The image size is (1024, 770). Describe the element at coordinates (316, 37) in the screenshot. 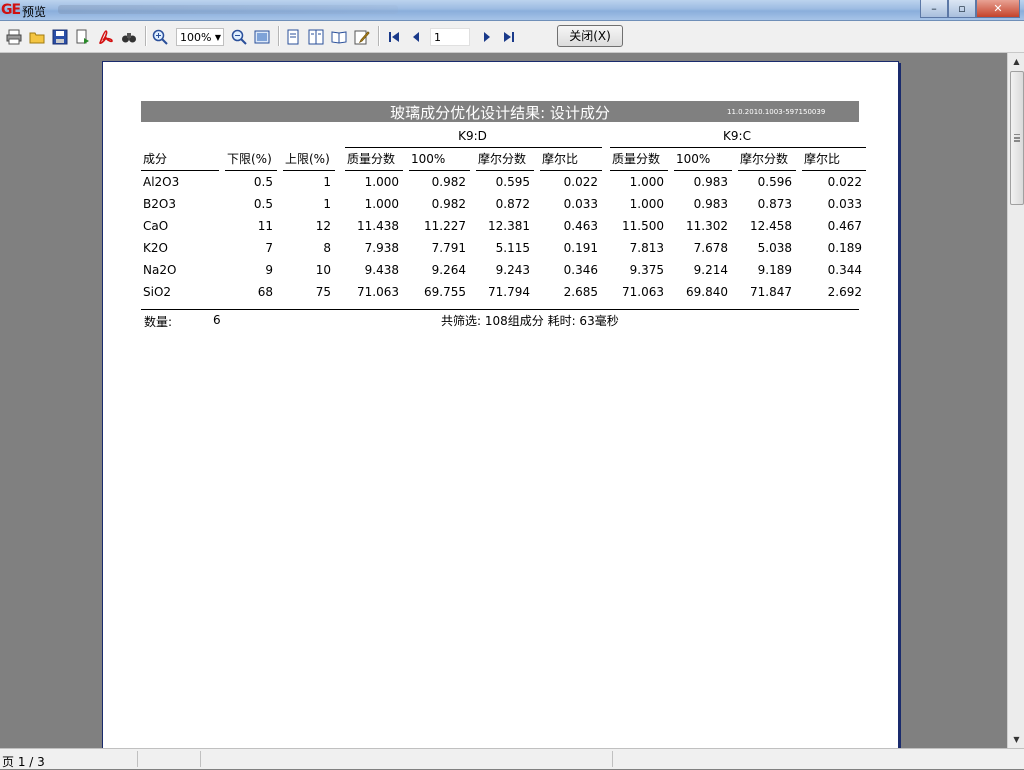

I see `two-page-icon` at that location.